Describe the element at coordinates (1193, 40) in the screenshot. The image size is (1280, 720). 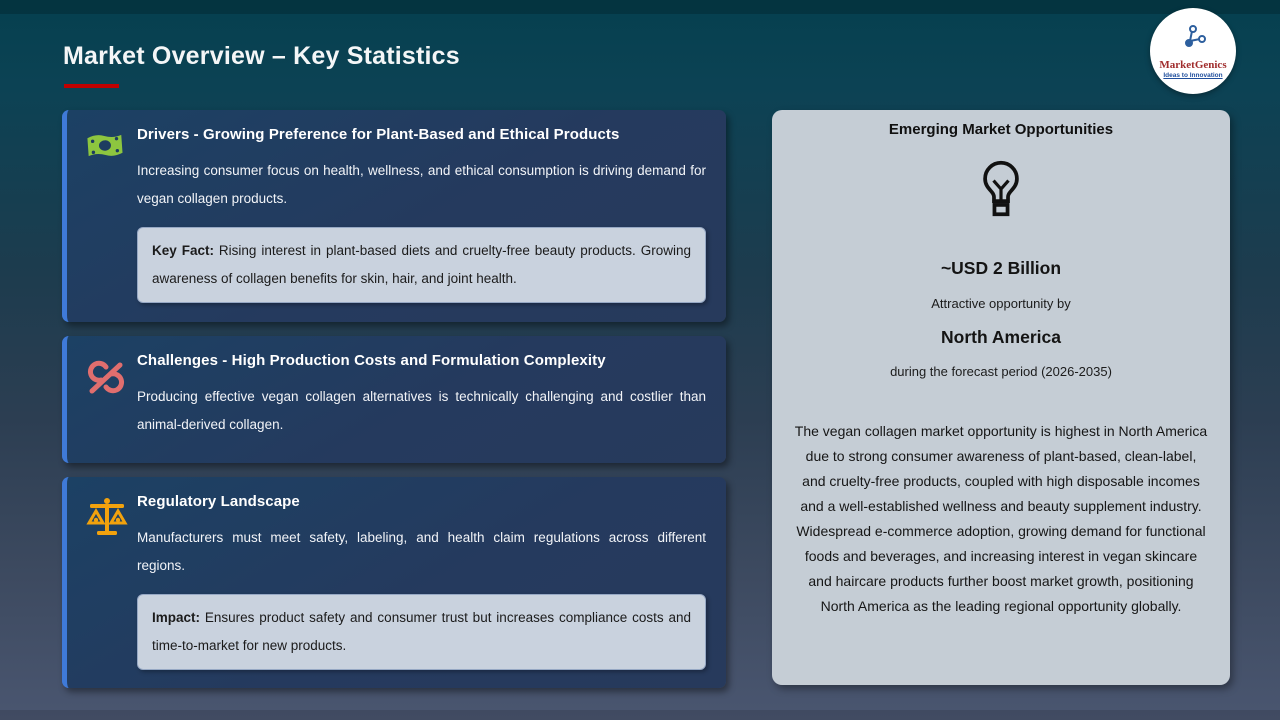
I see `molecule-icon` at that location.